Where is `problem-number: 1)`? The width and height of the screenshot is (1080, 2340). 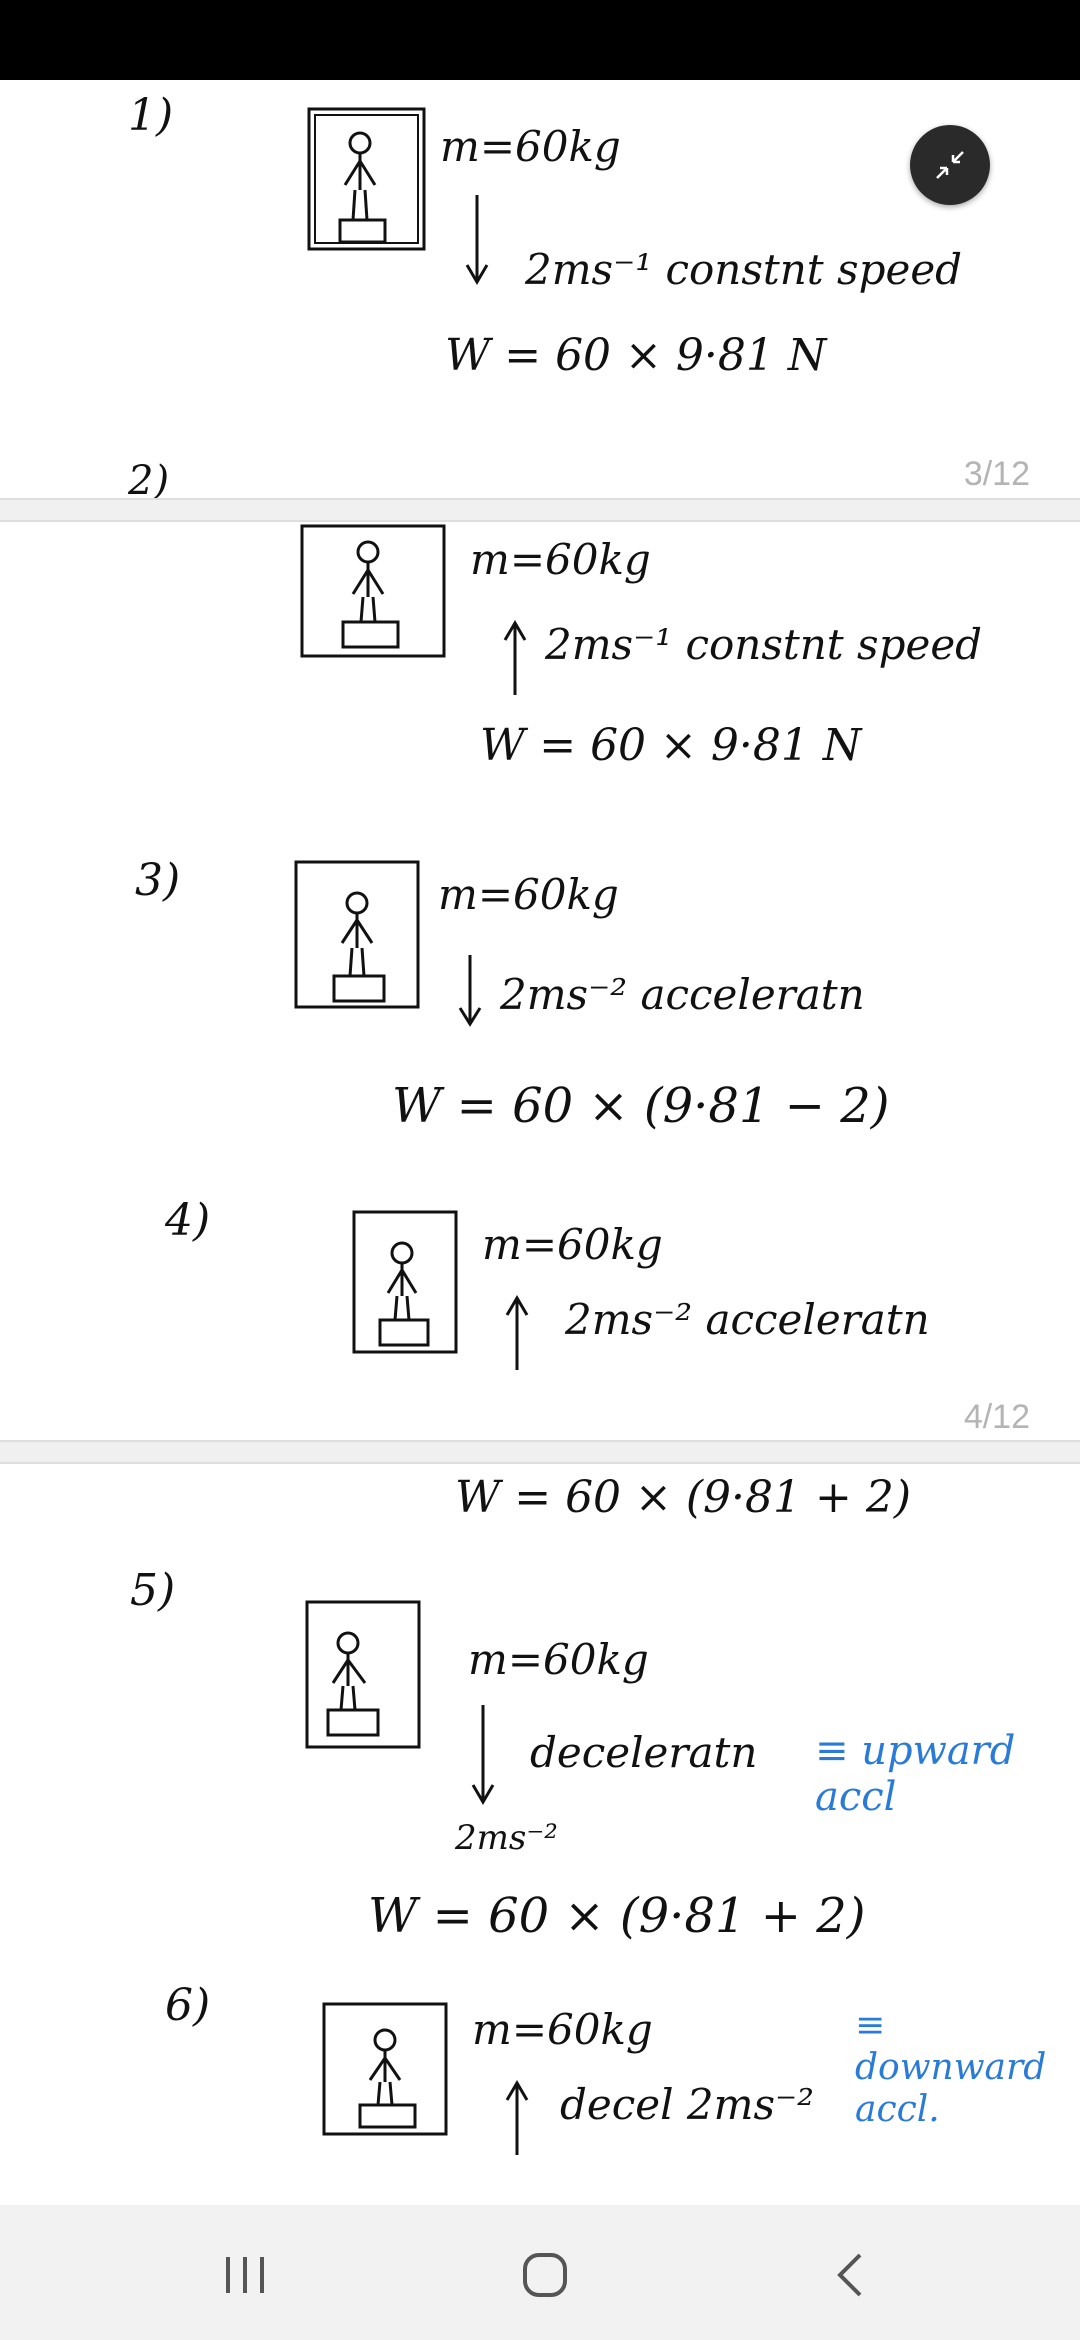
problem-number: 1) is located at coordinates (151, 115).